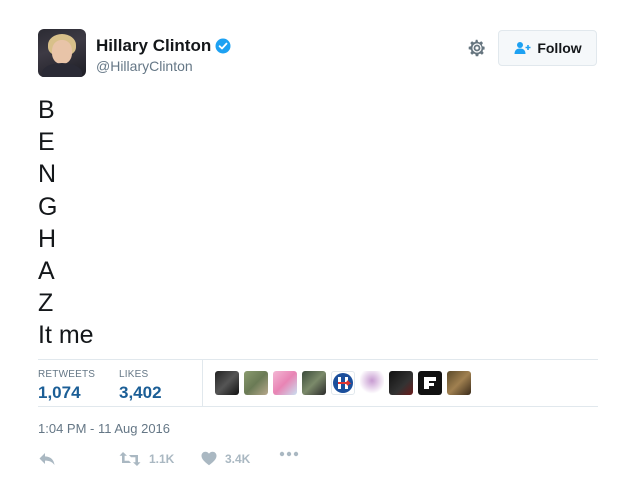 The width and height of the screenshot is (636, 502). What do you see at coordinates (238, 458) in the screenshot?
I see `like-count: 3.4K` at bounding box center [238, 458].